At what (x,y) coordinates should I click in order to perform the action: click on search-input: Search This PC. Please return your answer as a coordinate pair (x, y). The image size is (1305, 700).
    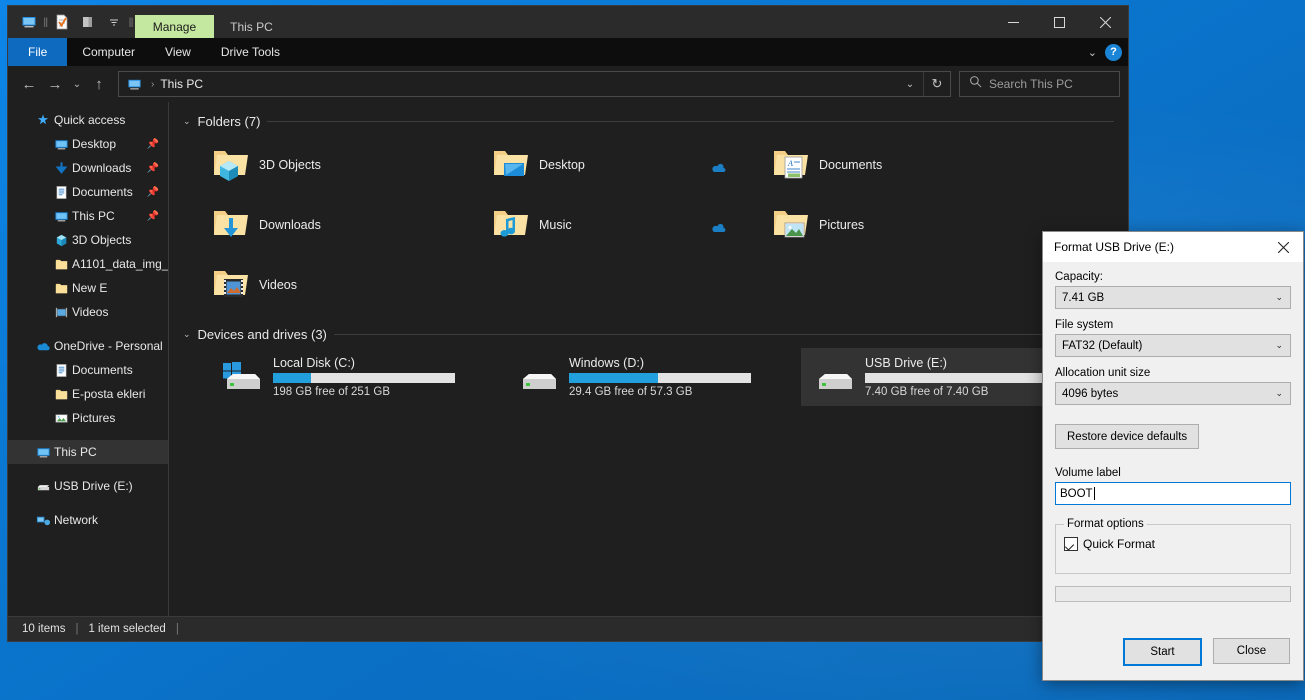
    Looking at the image, I should click on (1039, 84).